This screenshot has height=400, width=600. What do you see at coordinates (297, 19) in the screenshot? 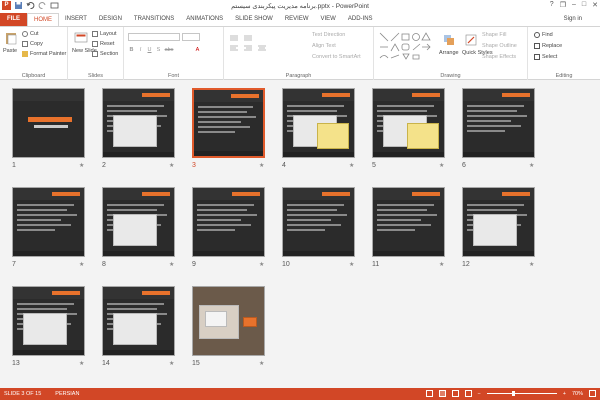
I see `tab-review: REVIEW` at bounding box center [297, 19].